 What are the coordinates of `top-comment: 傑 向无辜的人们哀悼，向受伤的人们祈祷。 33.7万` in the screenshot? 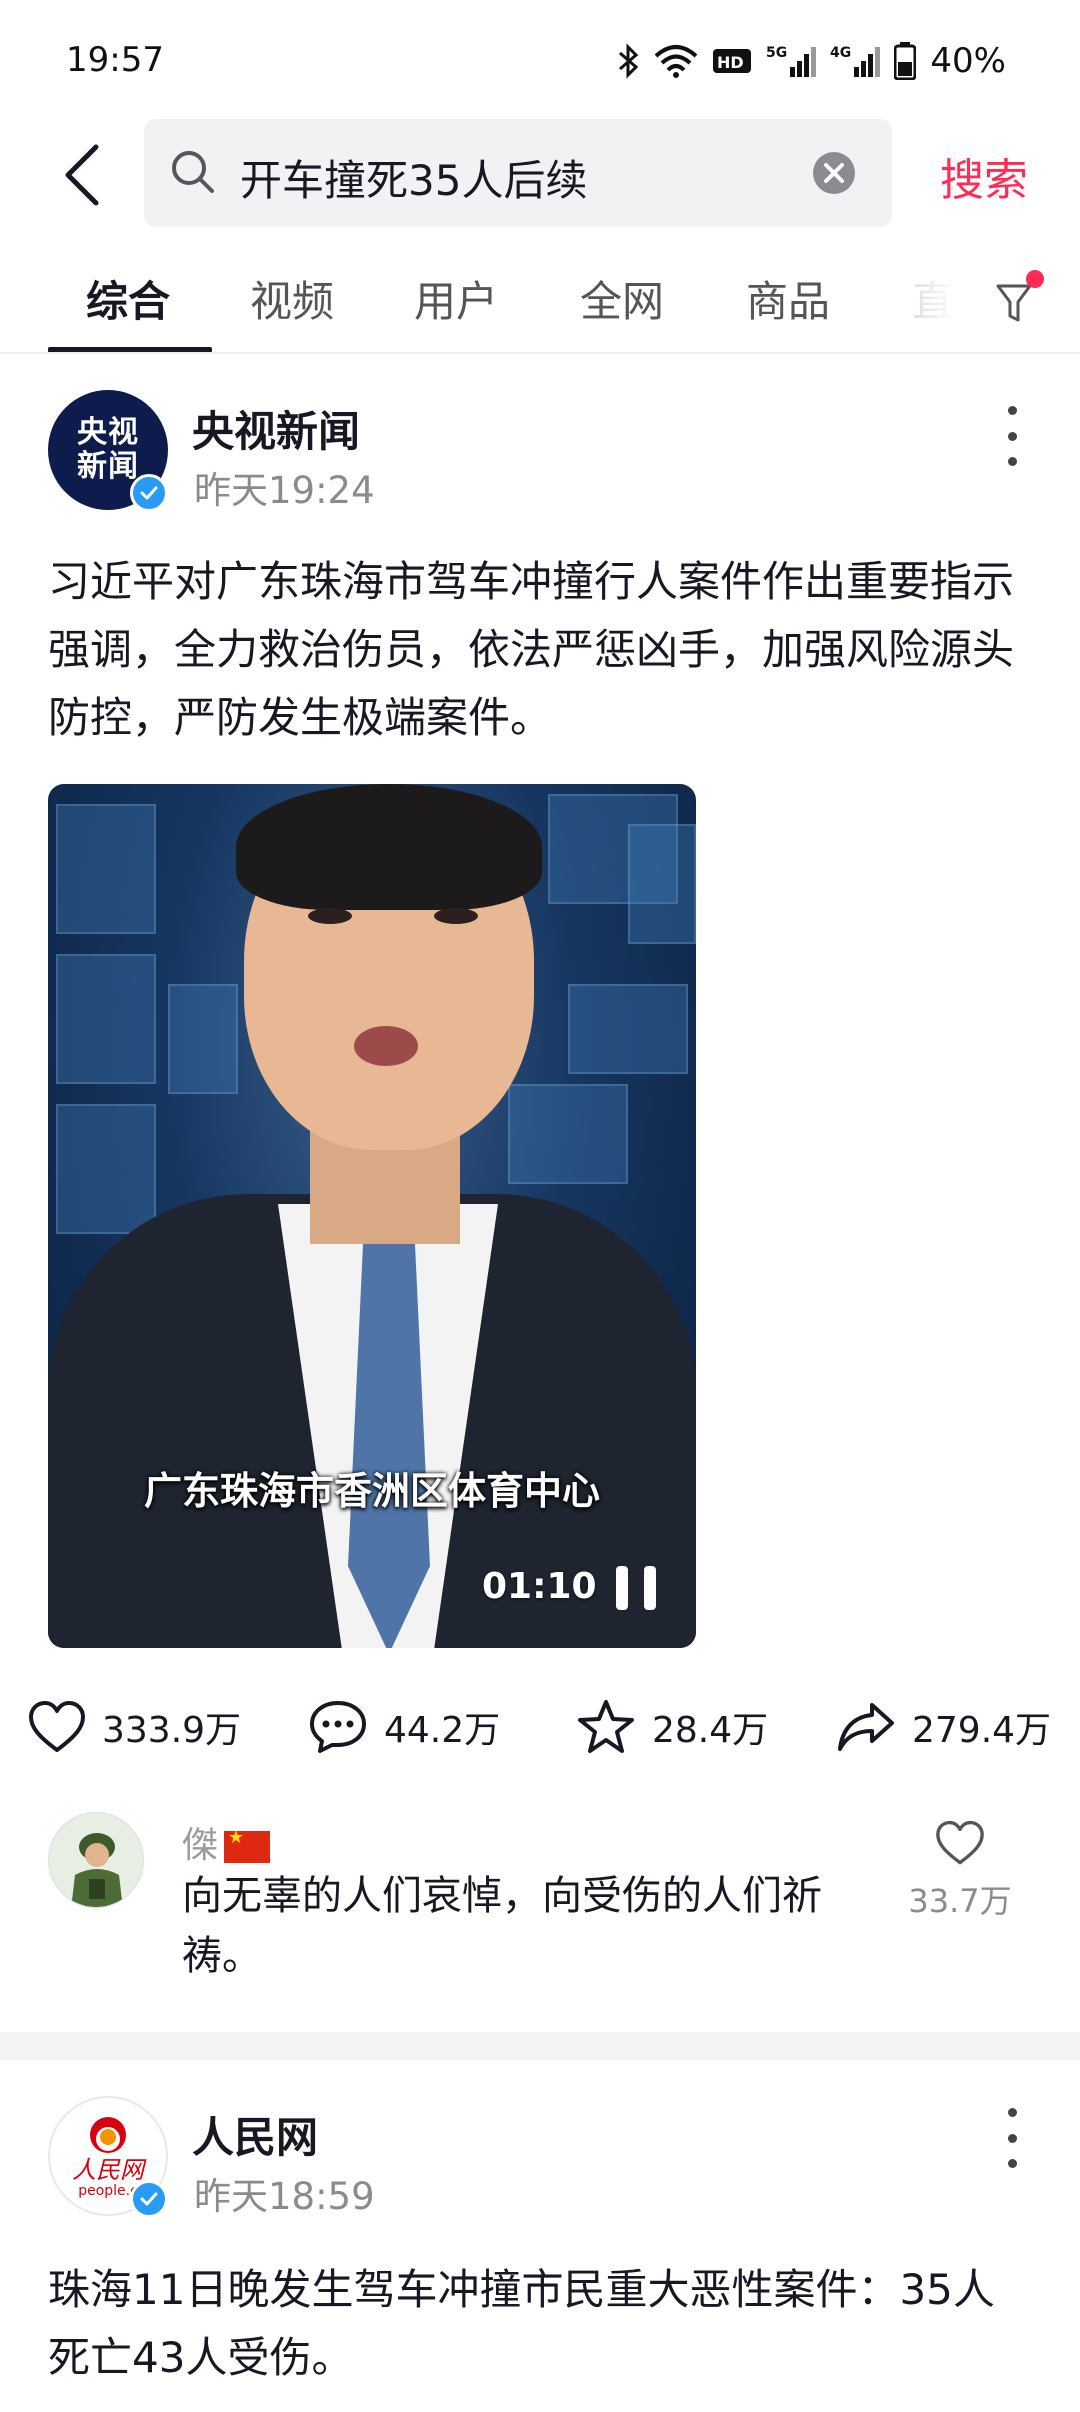 It's located at (540, 1897).